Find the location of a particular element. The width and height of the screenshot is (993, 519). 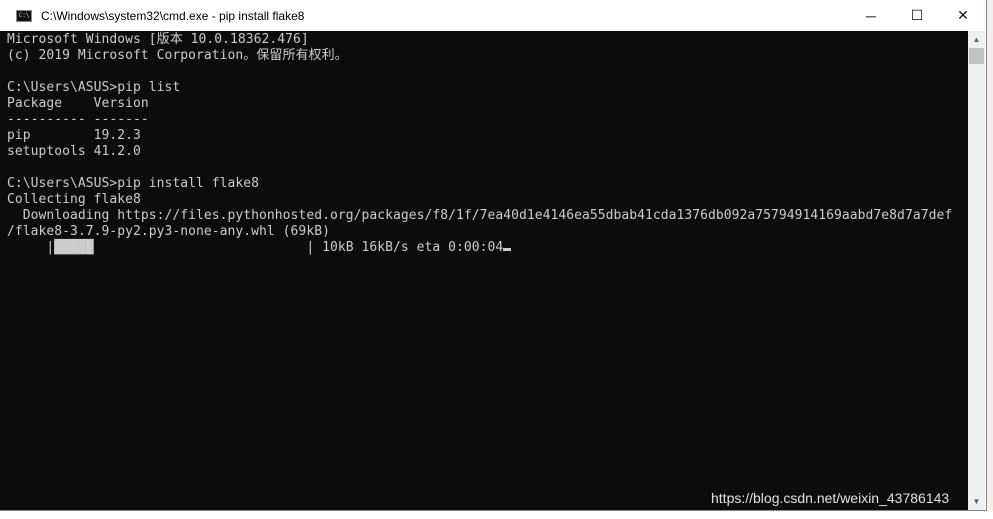

terminal-line: |█████ | 10kB 16kB/s eta 0:00:04 is located at coordinates (487, 248).